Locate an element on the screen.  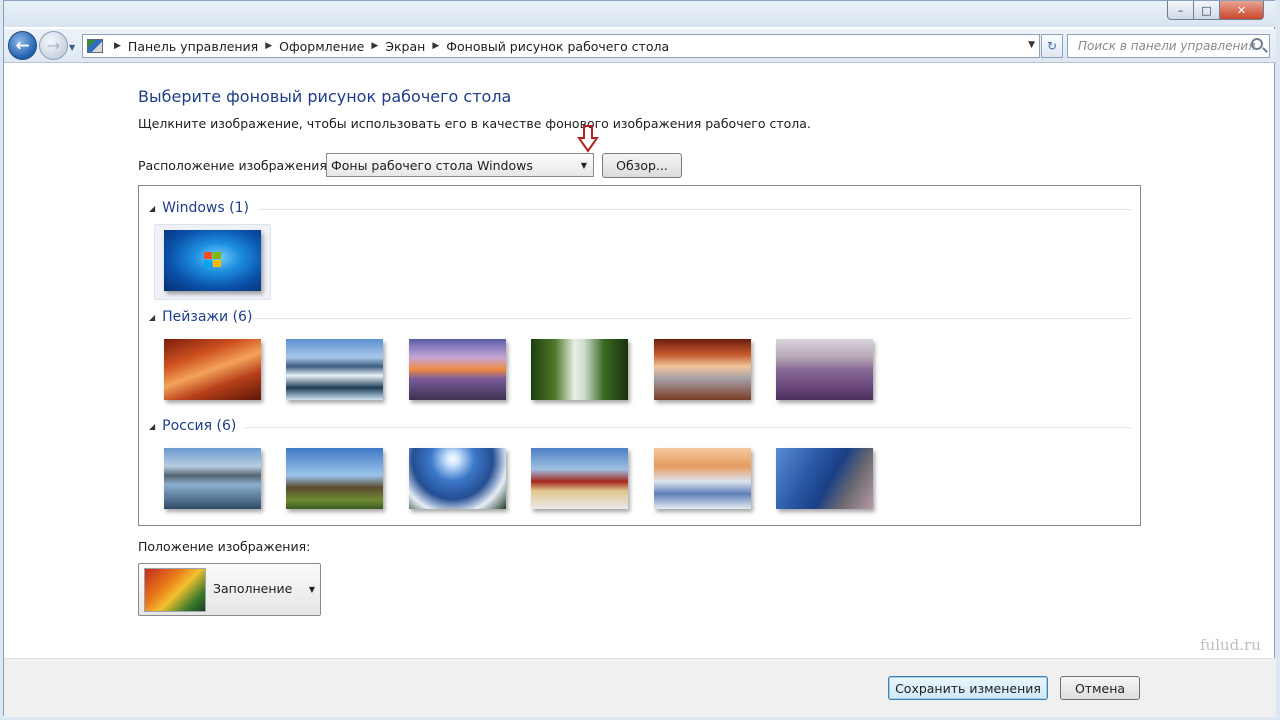
location-select: Фоны рабочего стола Windows ▼ is located at coordinates (460, 165).